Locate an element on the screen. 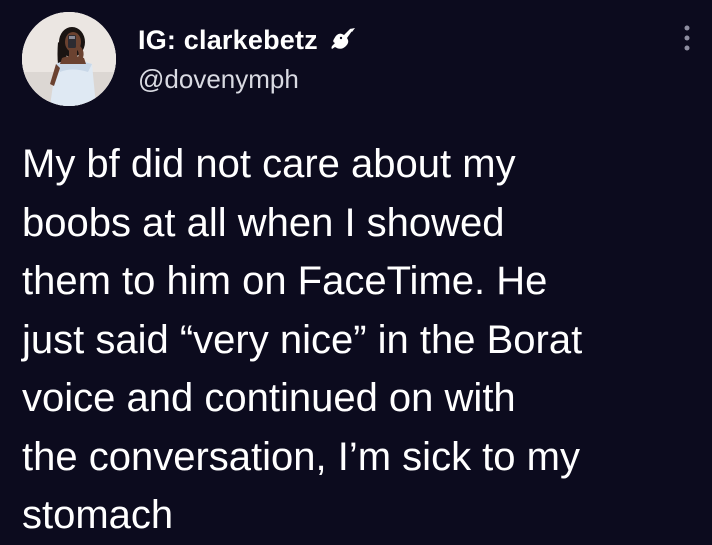 Image resolution: width=712 pixels, height=545 pixels. author-name-row: IG: clarkebetz is located at coordinates (248, 40).